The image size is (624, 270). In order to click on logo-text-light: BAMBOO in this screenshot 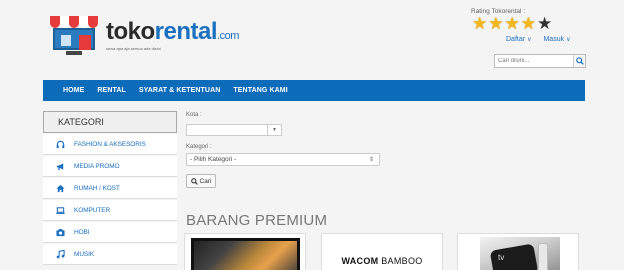, I will do `click(402, 261)`.